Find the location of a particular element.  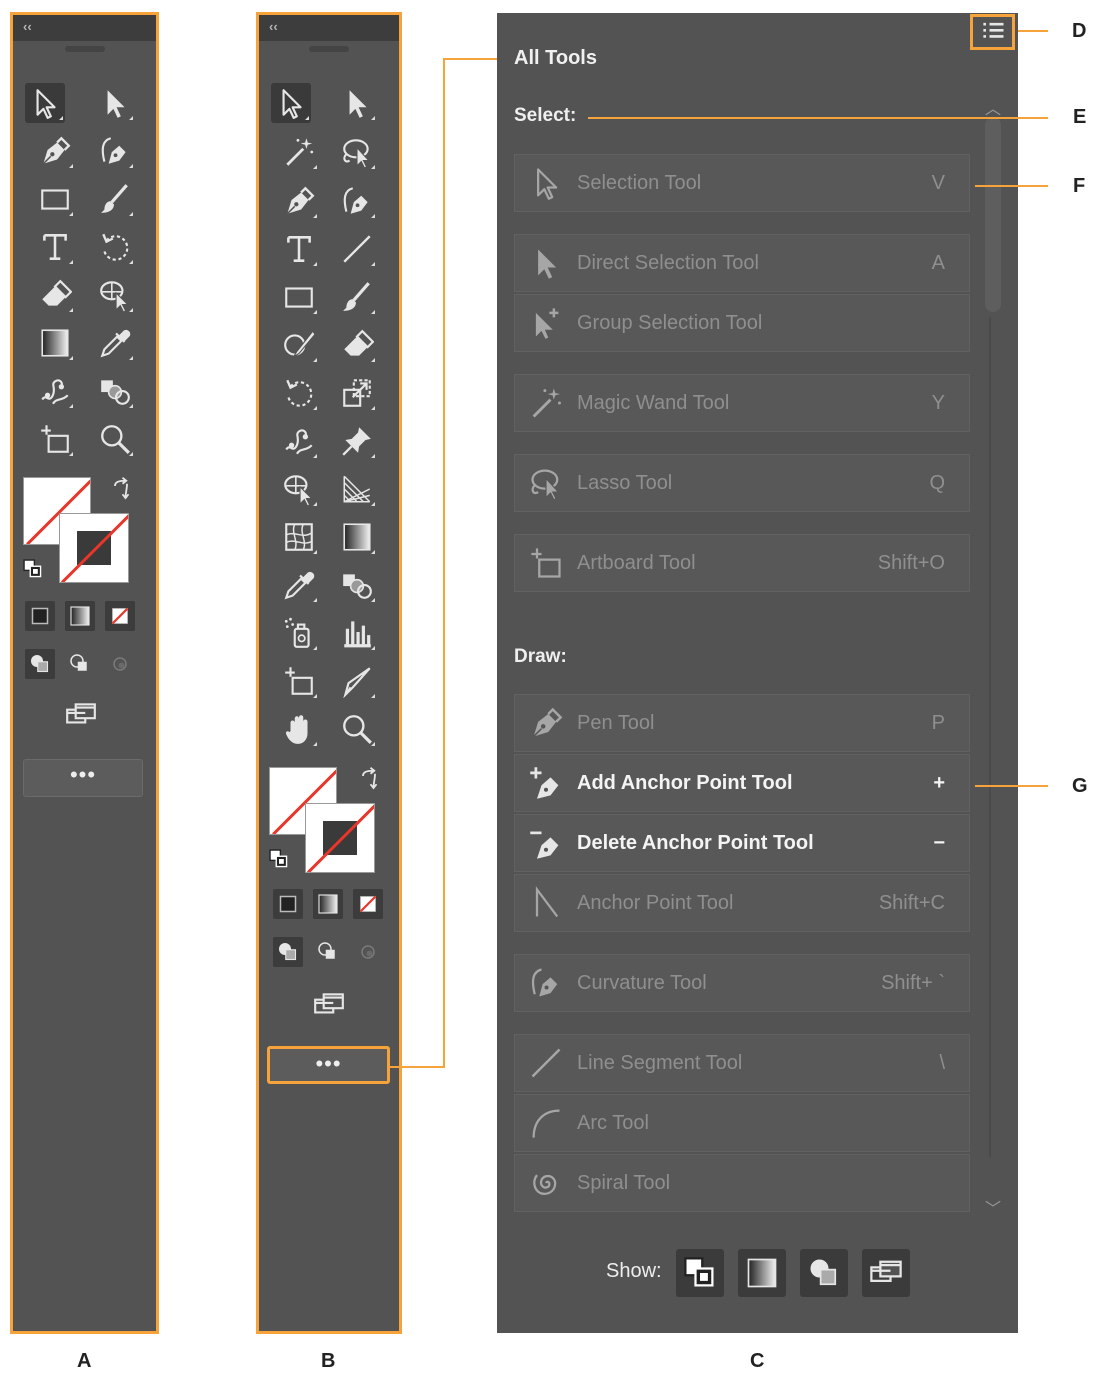

tool-row-spiral: Spiral Tool is located at coordinates (742, 1183).